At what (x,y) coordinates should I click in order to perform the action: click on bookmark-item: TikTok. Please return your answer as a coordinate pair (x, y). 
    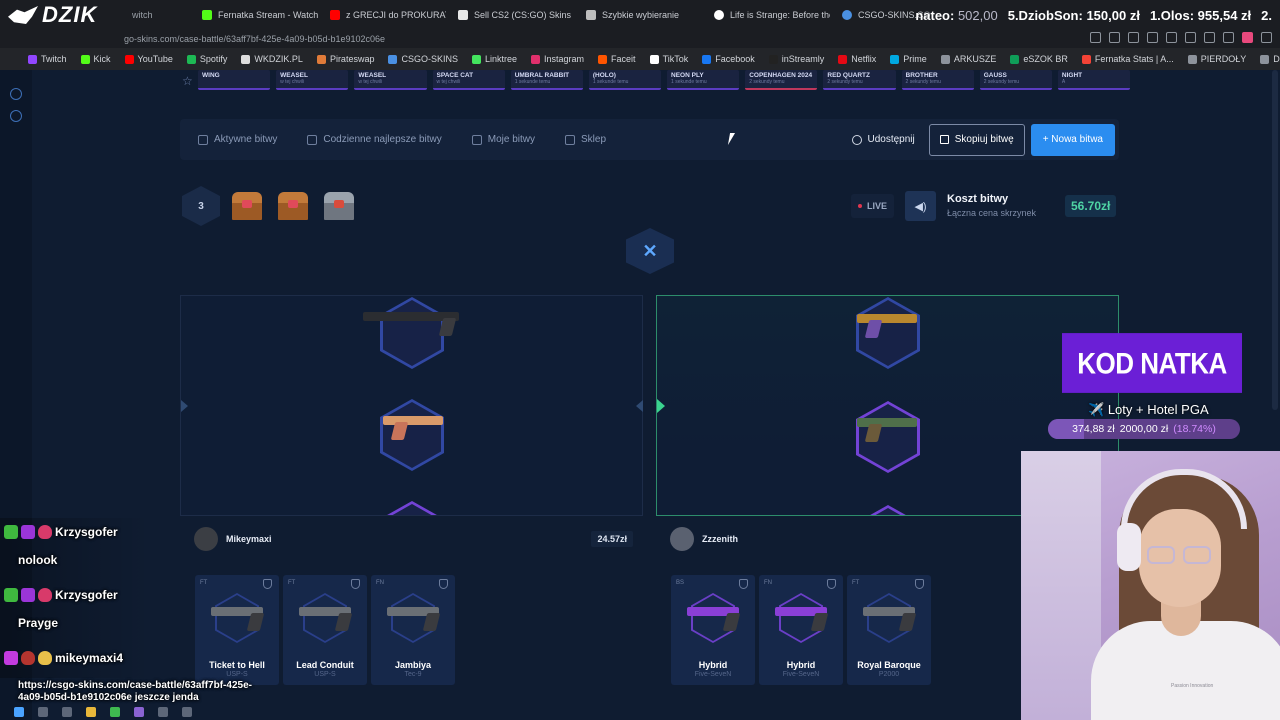
    Looking at the image, I should click on (668, 59).